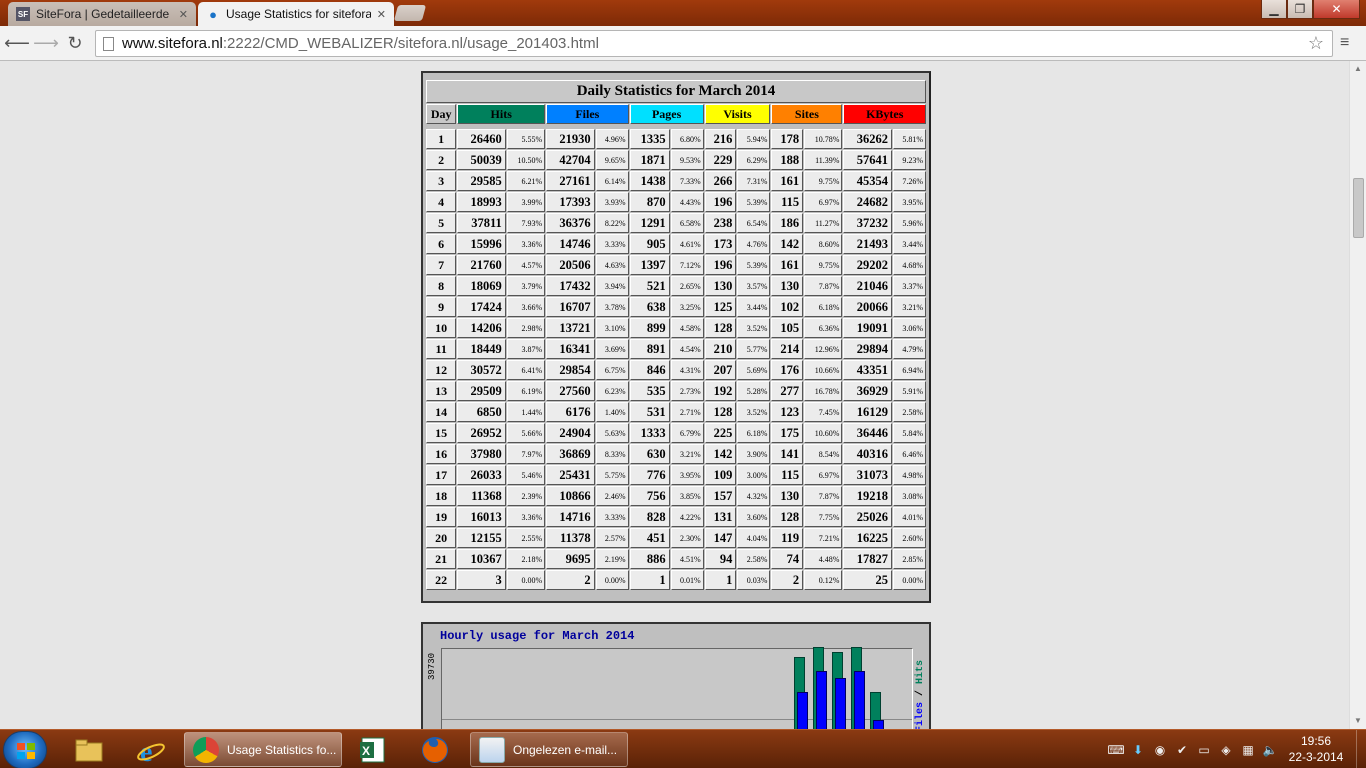 The image size is (1366, 768). What do you see at coordinates (909, 580) in the screenshot?
I see `percent-cell: 0.00%` at bounding box center [909, 580].